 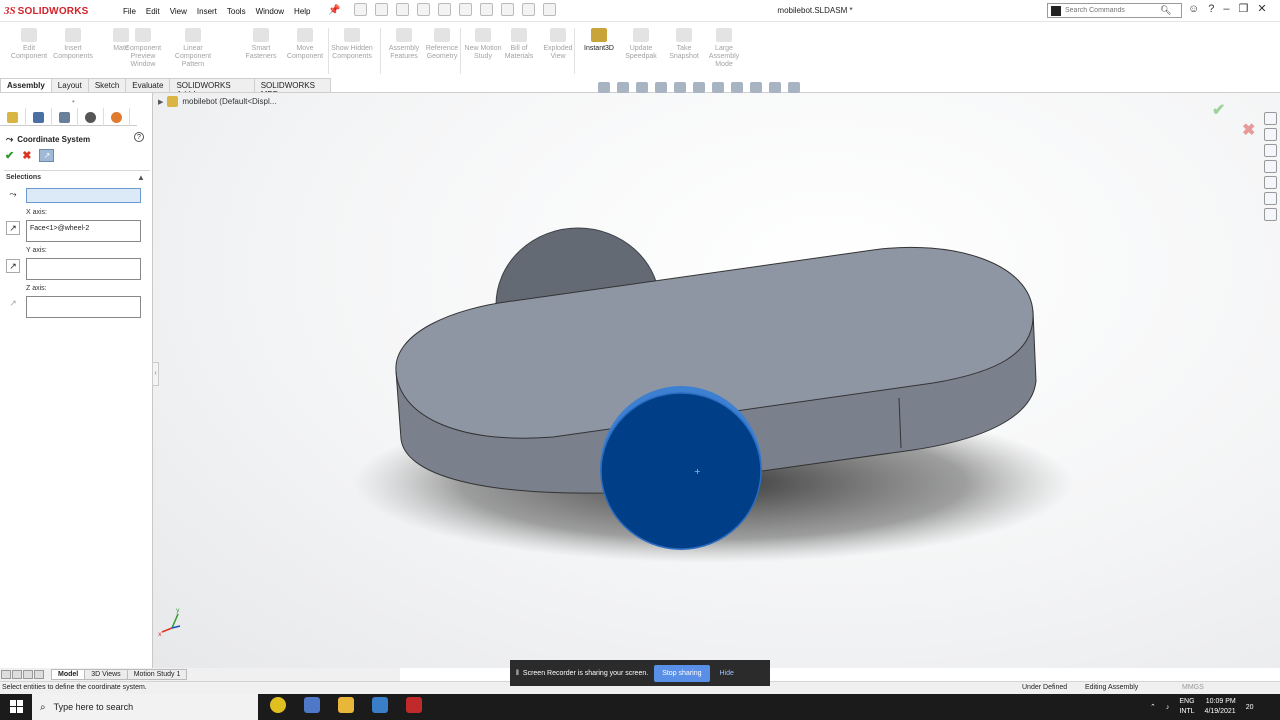 What do you see at coordinates (1168, 707) in the screenshot?
I see `volume-icon: ♪` at bounding box center [1168, 707].